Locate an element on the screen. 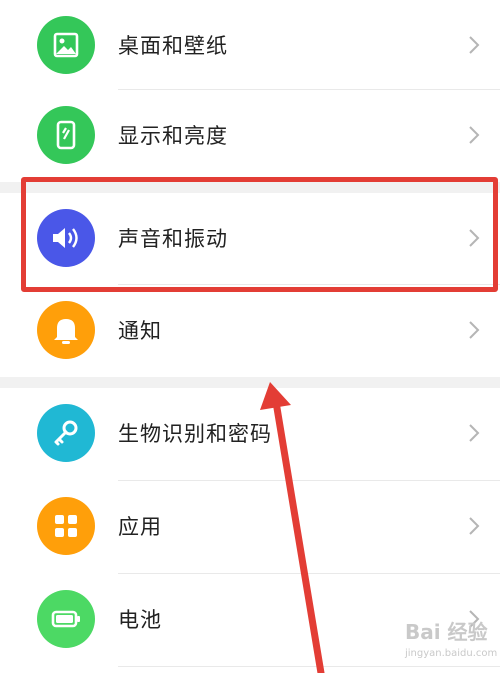 Image resolution: width=500 pixels, height=673 pixels. watermark-url: jingyan.baidu.com is located at coordinates (451, 653).